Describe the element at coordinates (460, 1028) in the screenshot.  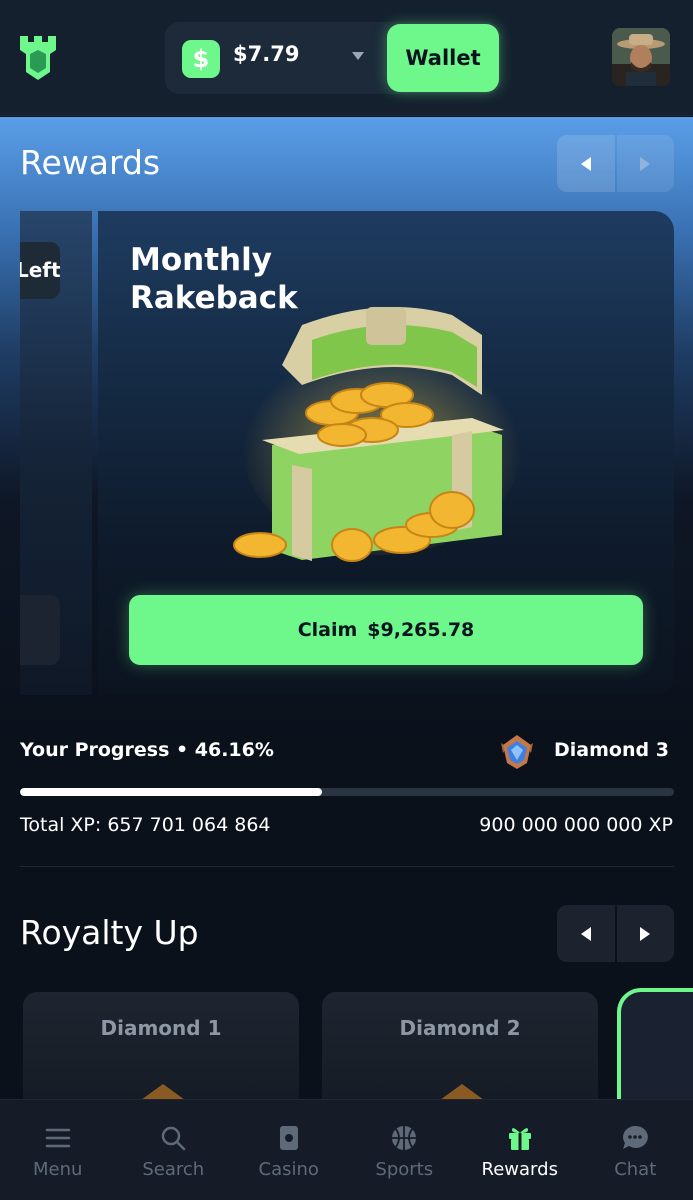
I see `tier-card-label: Diamond 2` at that location.